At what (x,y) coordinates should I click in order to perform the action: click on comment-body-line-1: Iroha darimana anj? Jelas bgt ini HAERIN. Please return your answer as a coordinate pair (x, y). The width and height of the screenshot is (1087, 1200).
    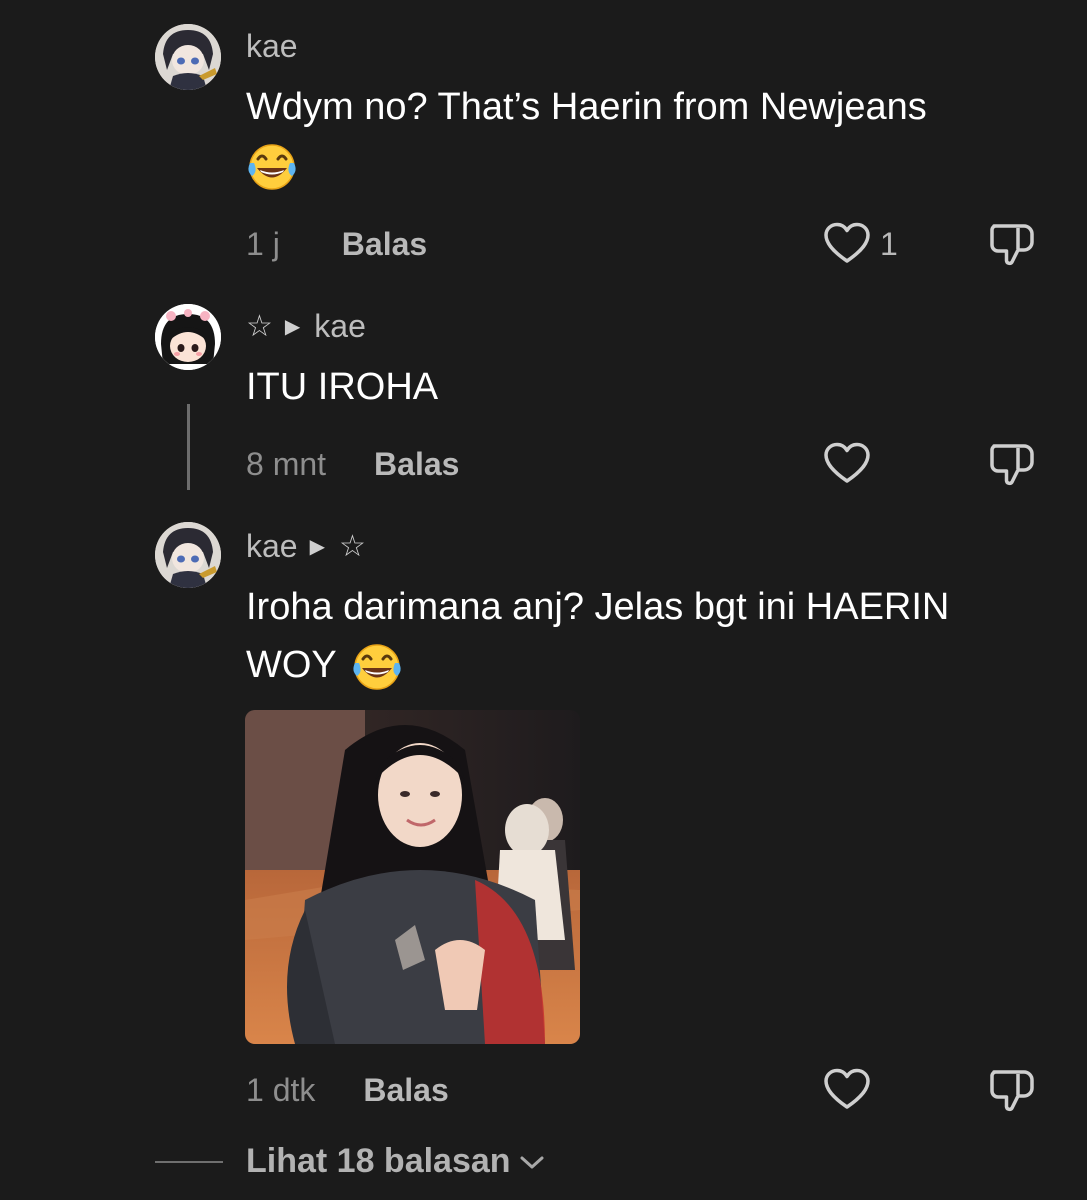
    Looking at the image, I should click on (598, 607).